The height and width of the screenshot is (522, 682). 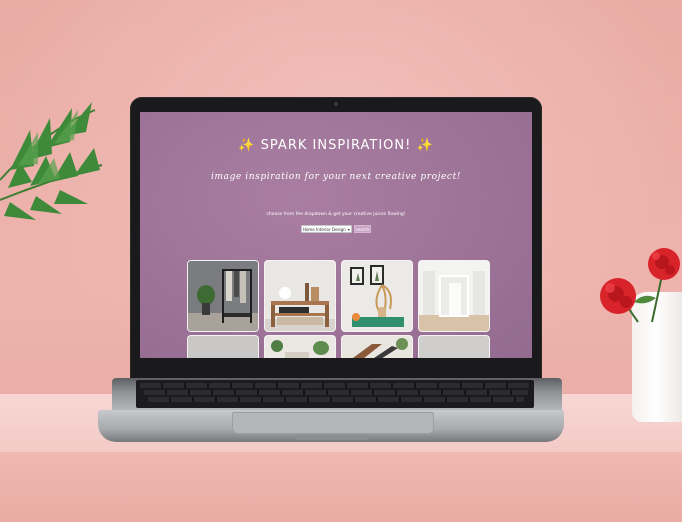 I want to click on search-button: search, so click(x=362, y=229).